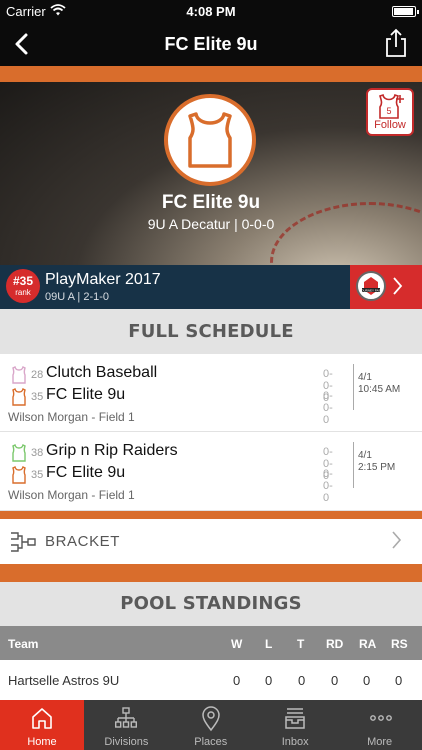 Image resolution: width=422 pixels, height=750 pixels. Describe the element at coordinates (211, 643) in the screenshot. I see `standings-table-header: Team W L T RD RA RS` at that location.